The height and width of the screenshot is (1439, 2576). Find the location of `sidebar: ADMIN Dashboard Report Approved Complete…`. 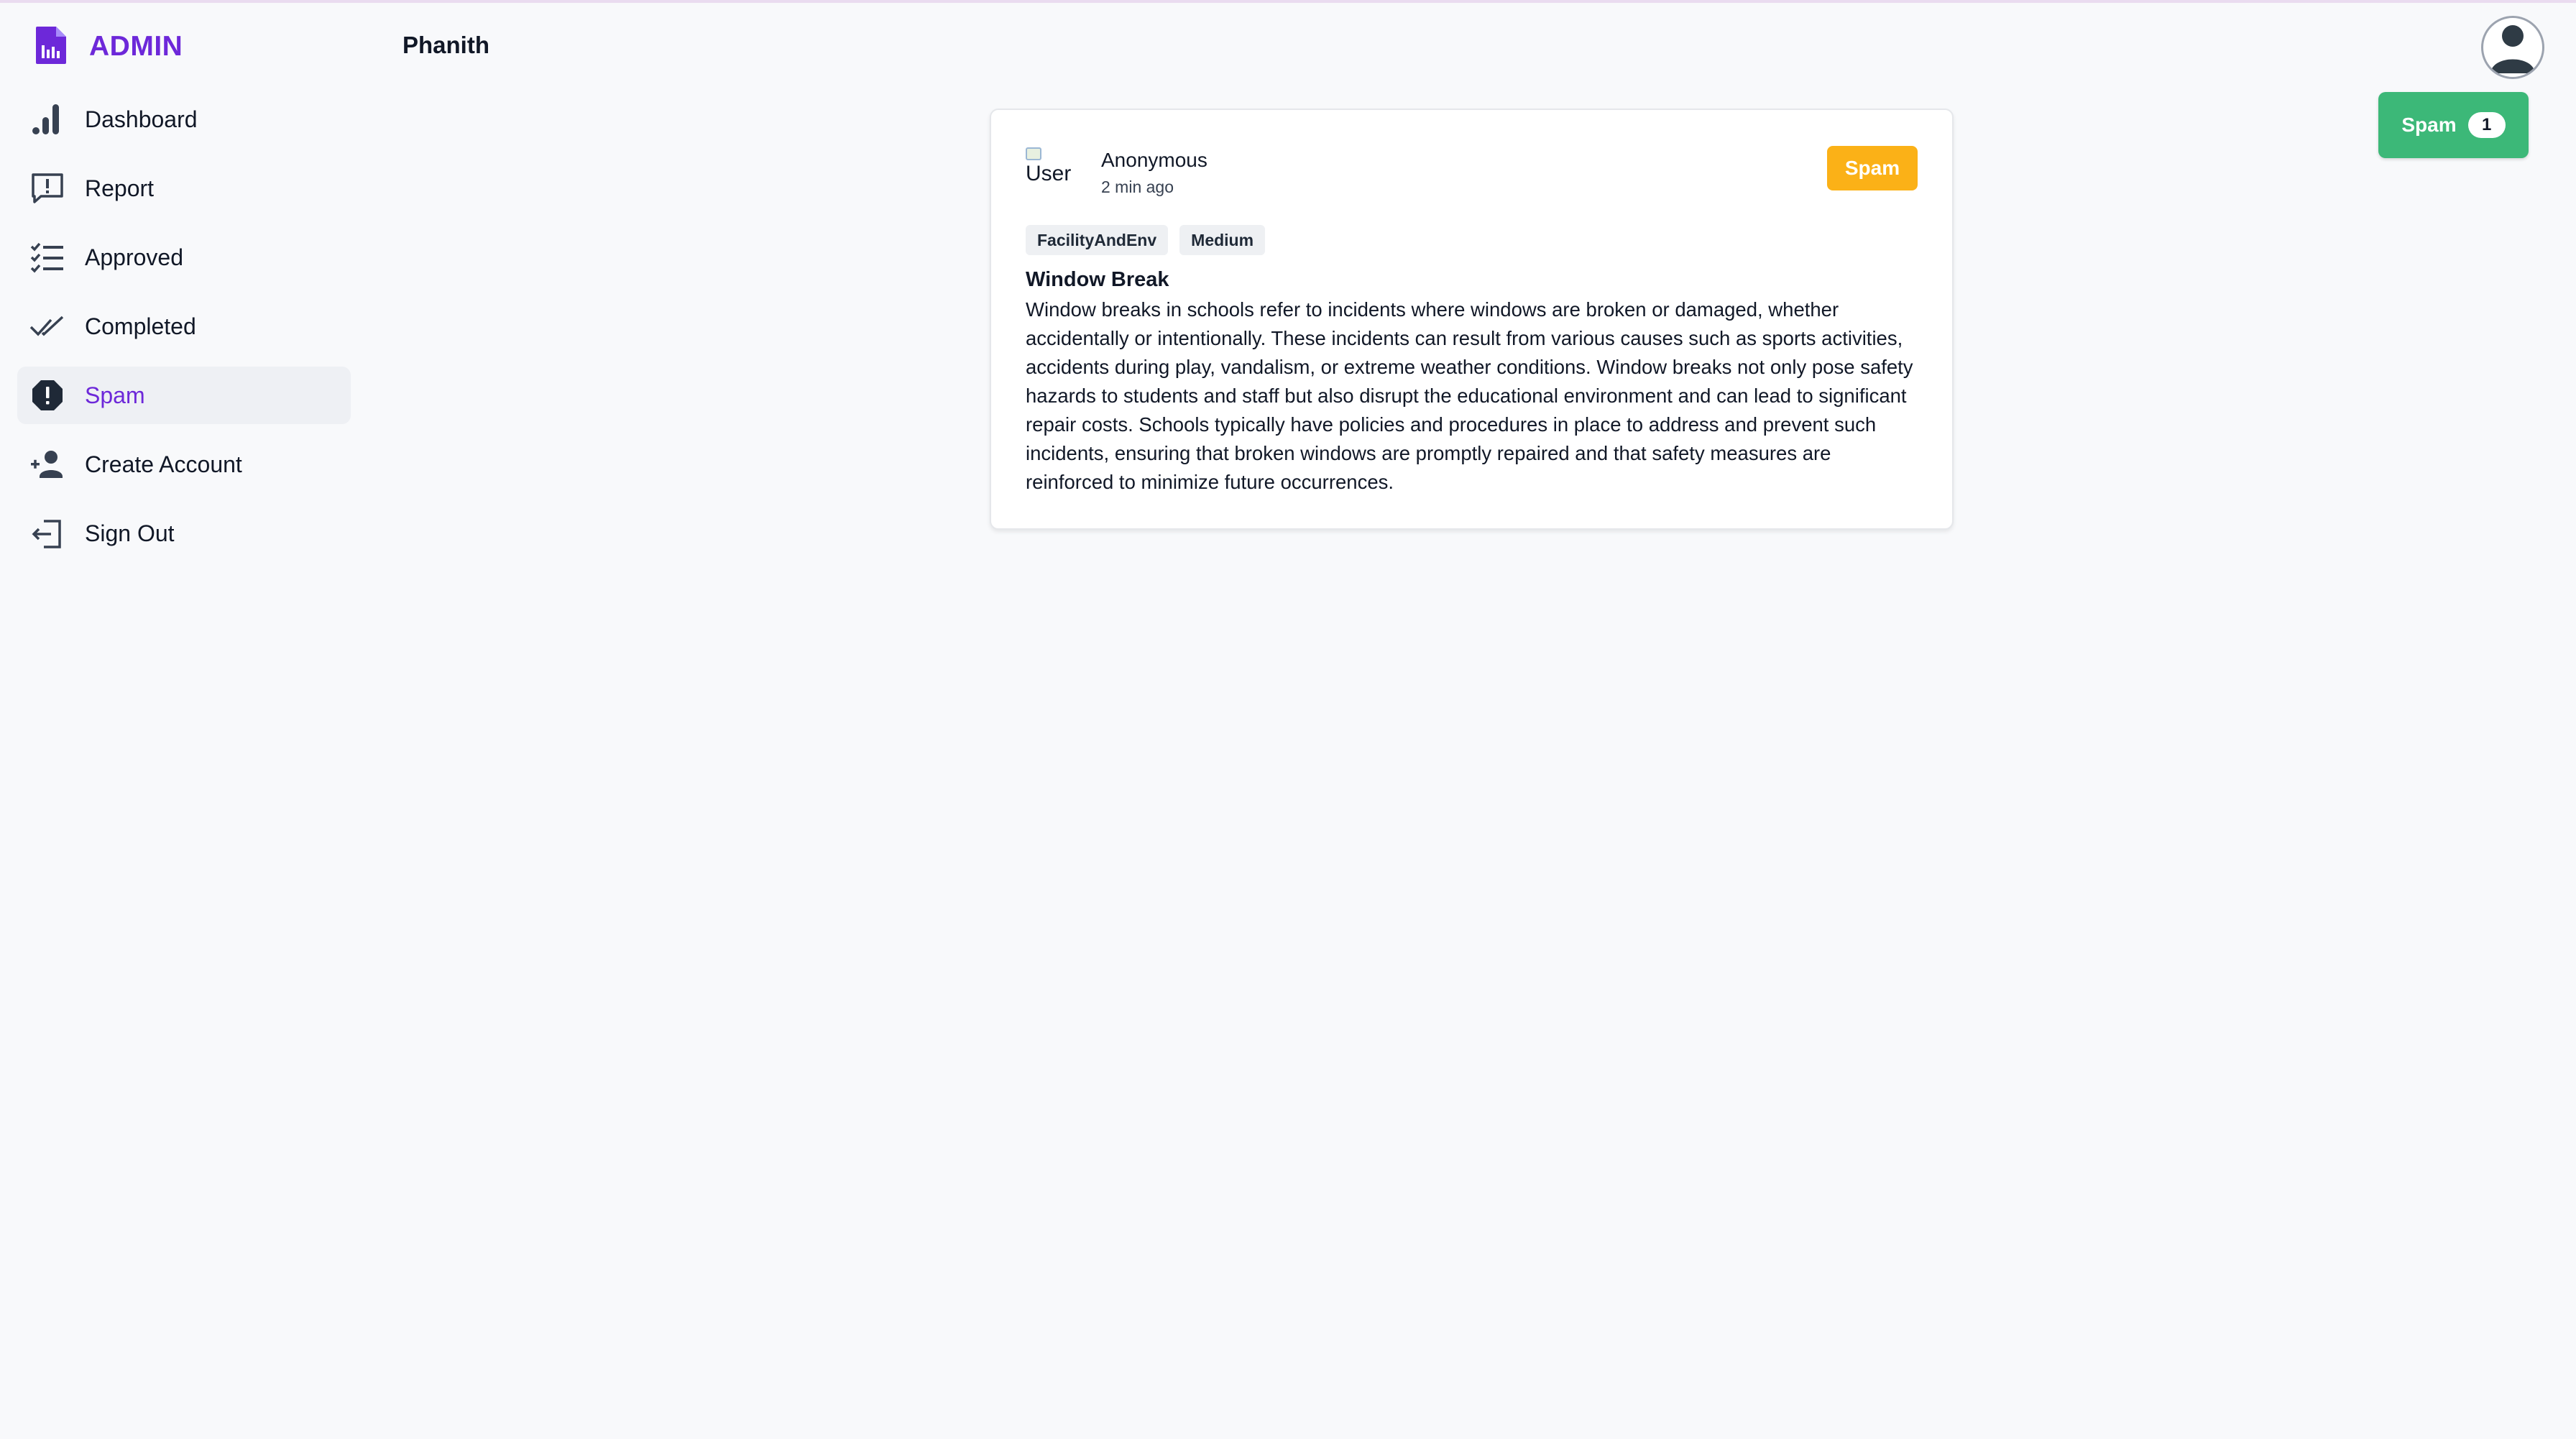

sidebar: ADMIN Dashboard Report Approved Complete… is located at coordinates (183, 719).